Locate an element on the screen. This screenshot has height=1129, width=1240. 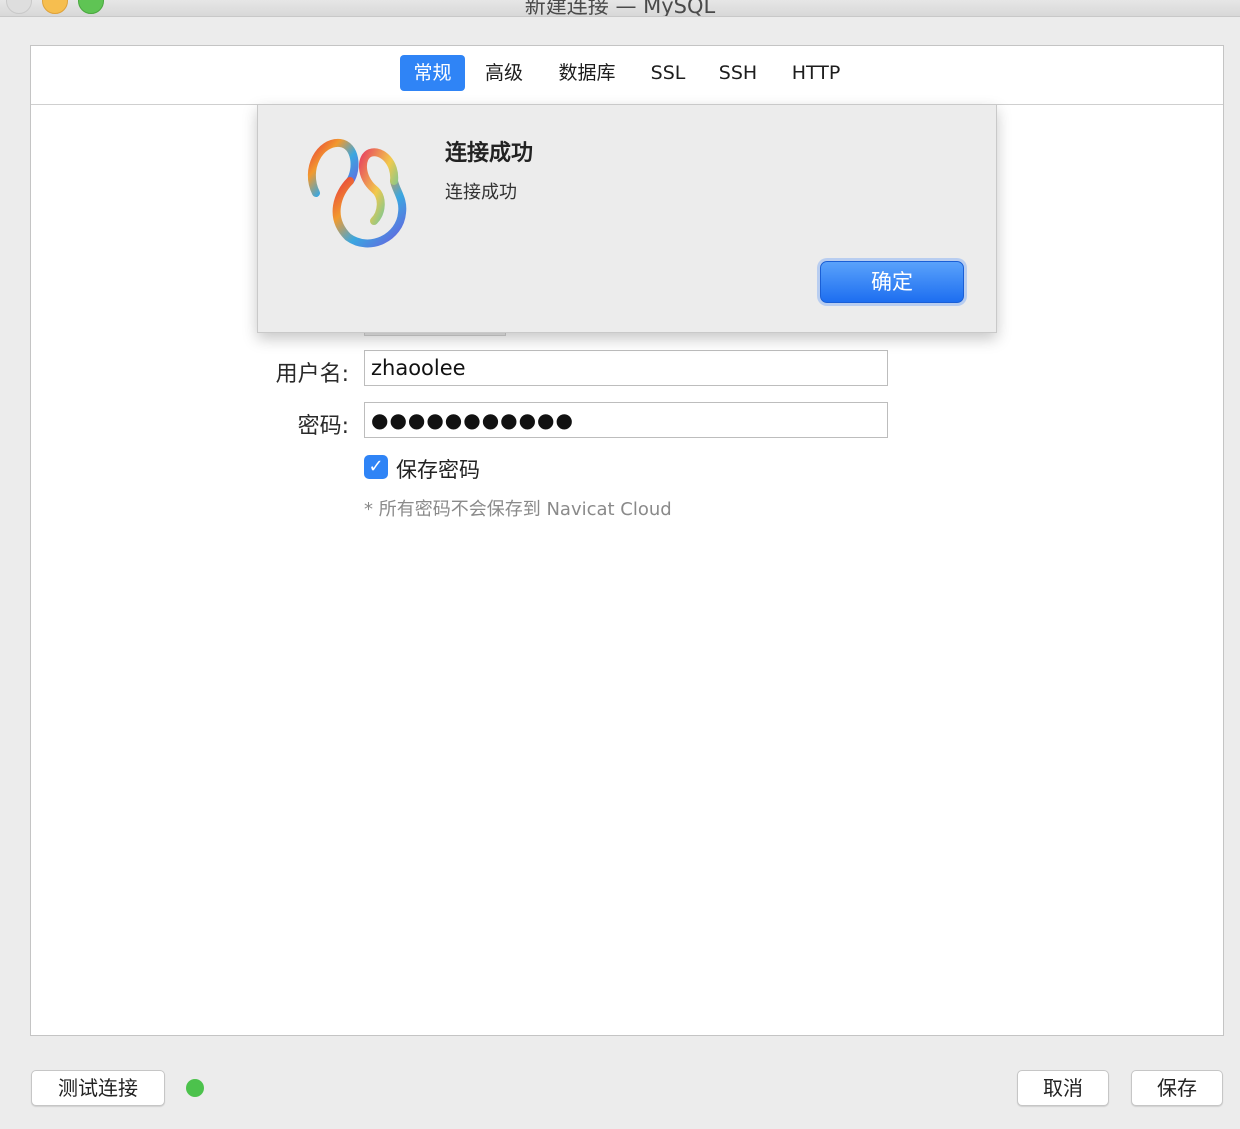
title-bar: 新建连接 — MySQL is located at coordinates (620, 8).